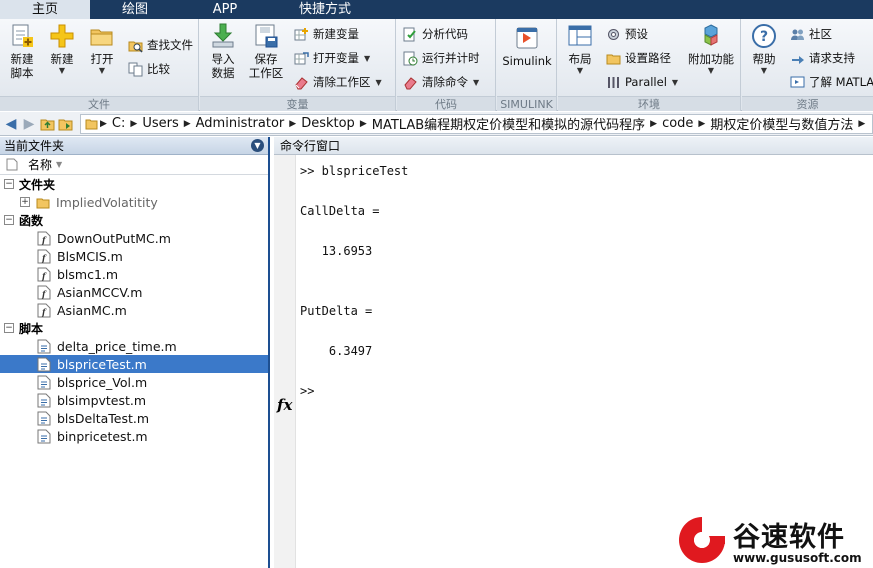  Describe the element at coordinates (642, 82) in the screenshot. I see `parallel-button: Parallel ▼` at that location.